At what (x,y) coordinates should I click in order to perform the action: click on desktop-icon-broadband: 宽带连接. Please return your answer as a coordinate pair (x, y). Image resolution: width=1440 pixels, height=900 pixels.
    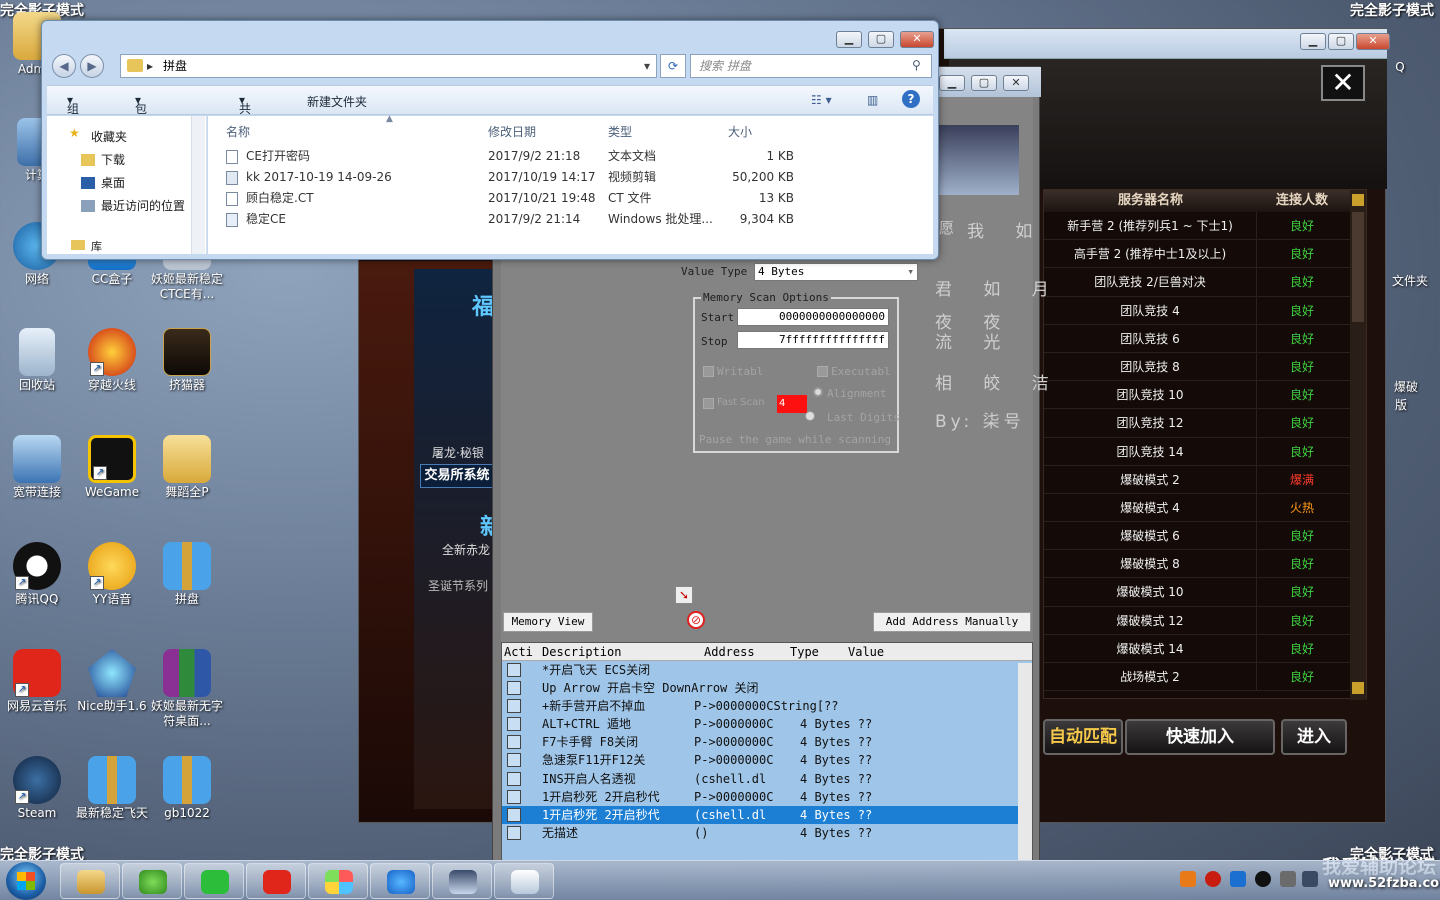
    Looking at the image, I should click on (37, 467).